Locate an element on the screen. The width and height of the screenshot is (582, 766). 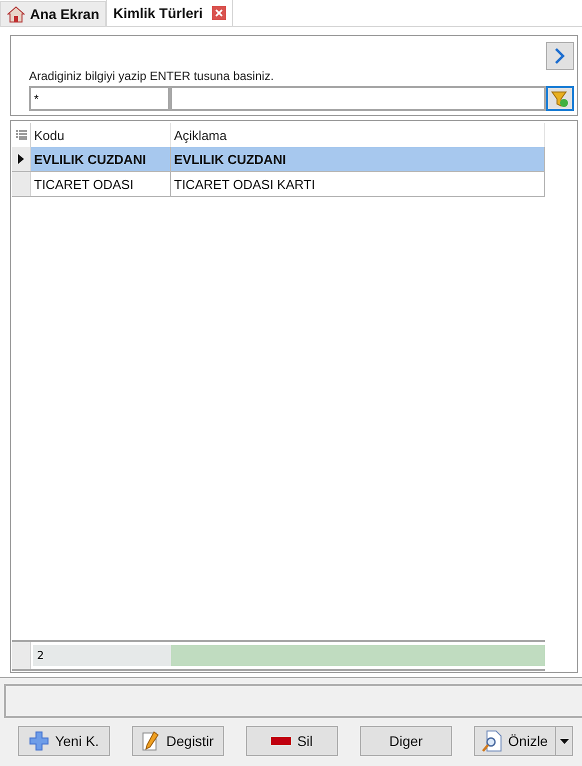
filter-button is located at coordinates (560, 98).